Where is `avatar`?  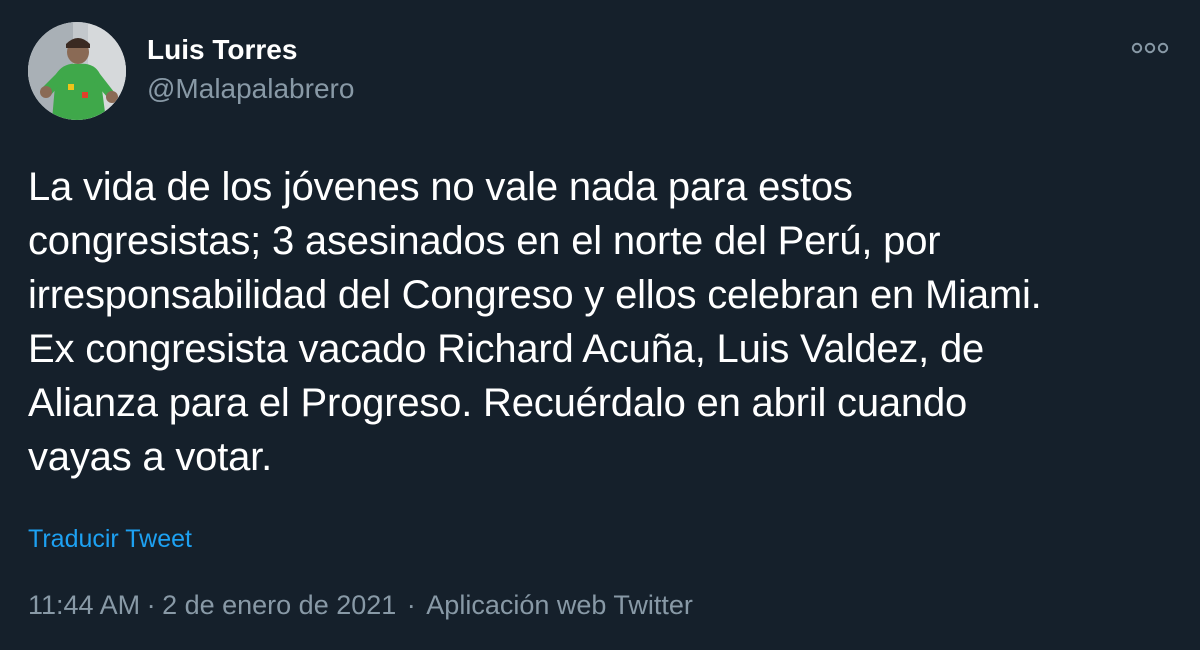
avatar is located at coordinates (77, 71).